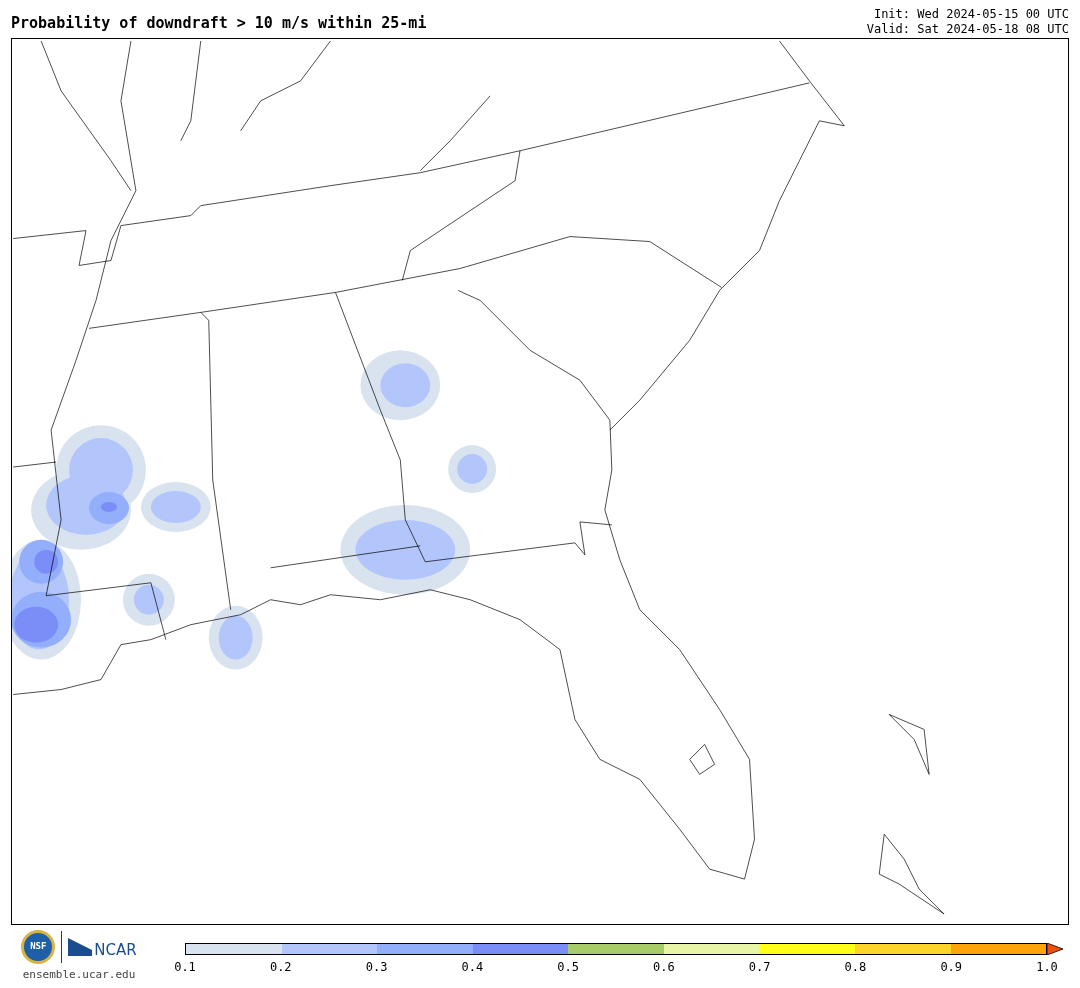 The width and height of the screenshot is (1080, 988). I want to click on colorbar-tick-label: 0.5, so click(568, 967).